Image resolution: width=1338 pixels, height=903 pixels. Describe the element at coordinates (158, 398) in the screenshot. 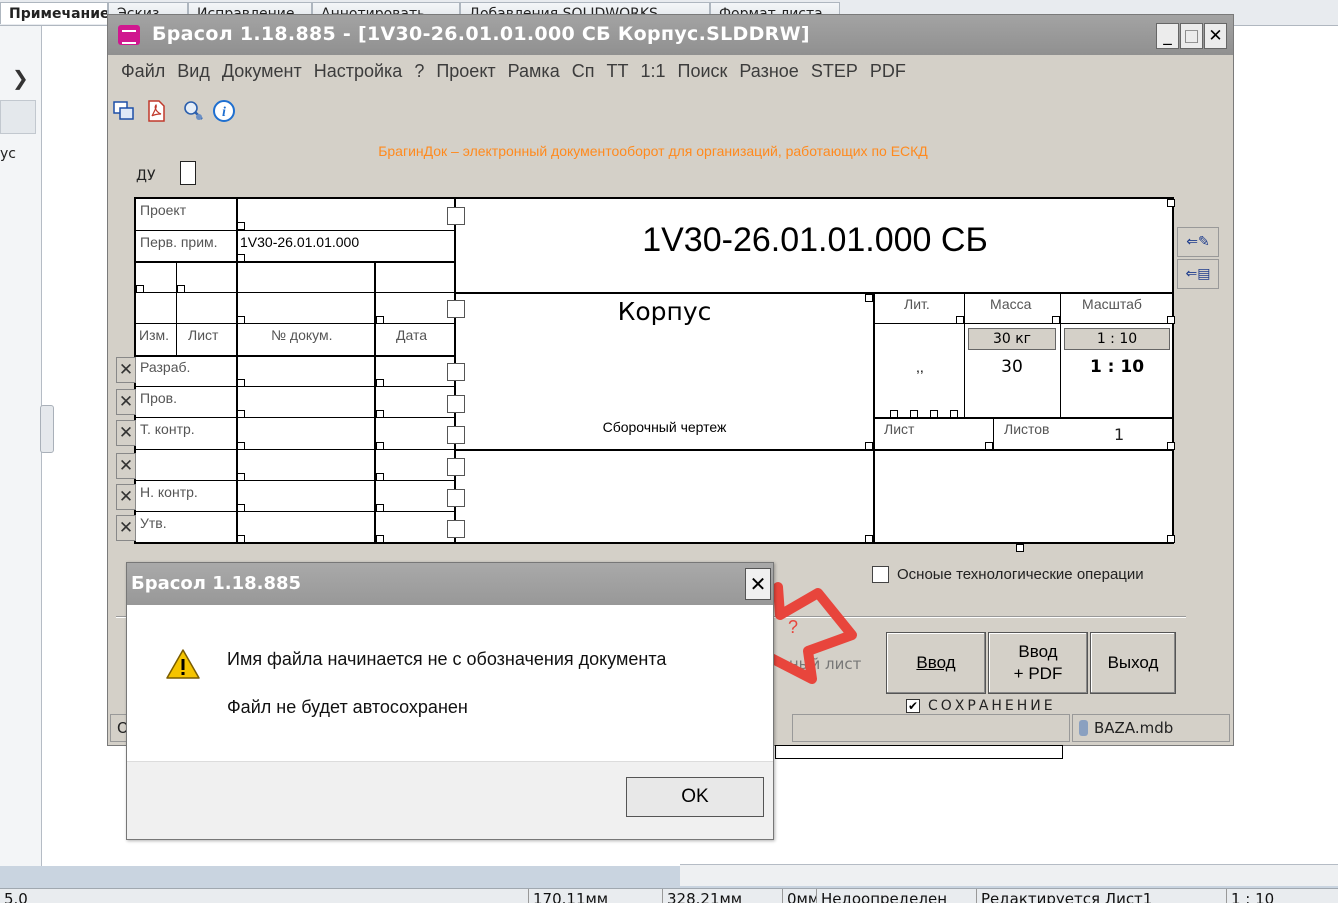

I see `role-checker: Пров.` at that location.